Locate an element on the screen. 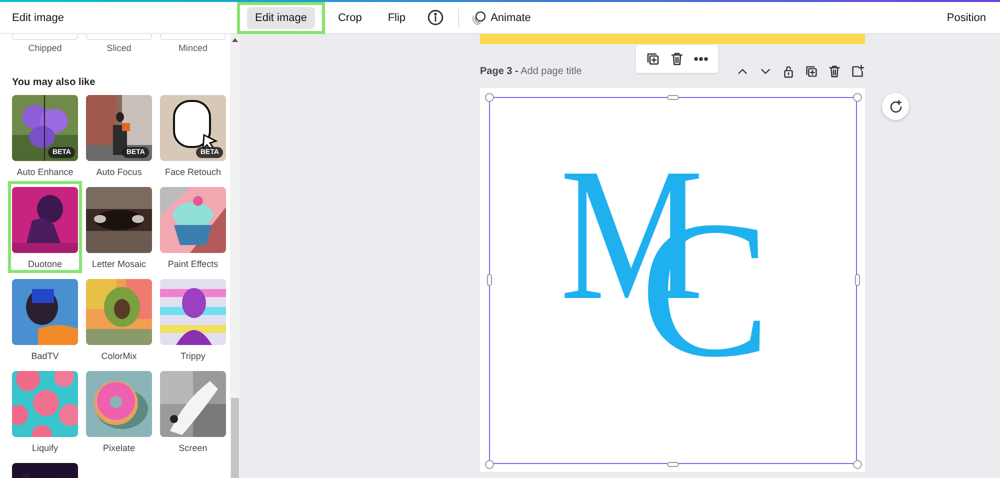 The height and width of the screenshot is (478, 1000). toolbar-button: Flip is located at coordinates (397, 17).